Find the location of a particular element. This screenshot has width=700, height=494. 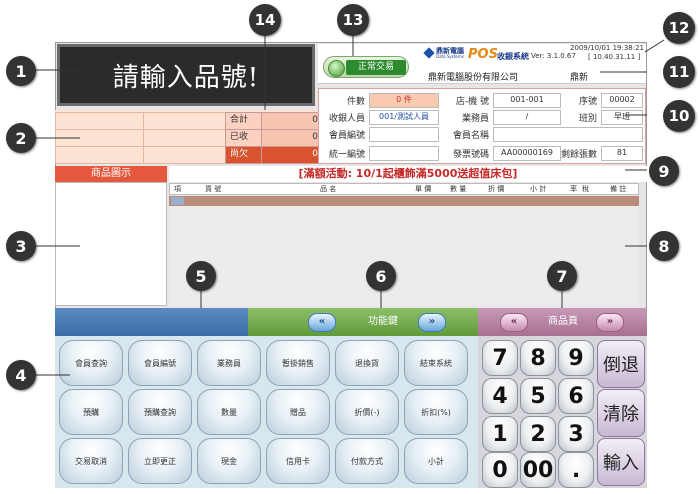

callout-6: 6 is located at coordinates (381, 276).